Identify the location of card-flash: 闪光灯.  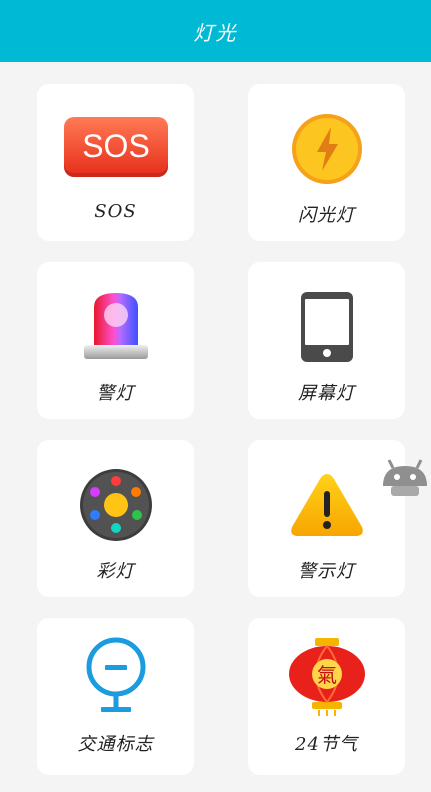
(326, 162).